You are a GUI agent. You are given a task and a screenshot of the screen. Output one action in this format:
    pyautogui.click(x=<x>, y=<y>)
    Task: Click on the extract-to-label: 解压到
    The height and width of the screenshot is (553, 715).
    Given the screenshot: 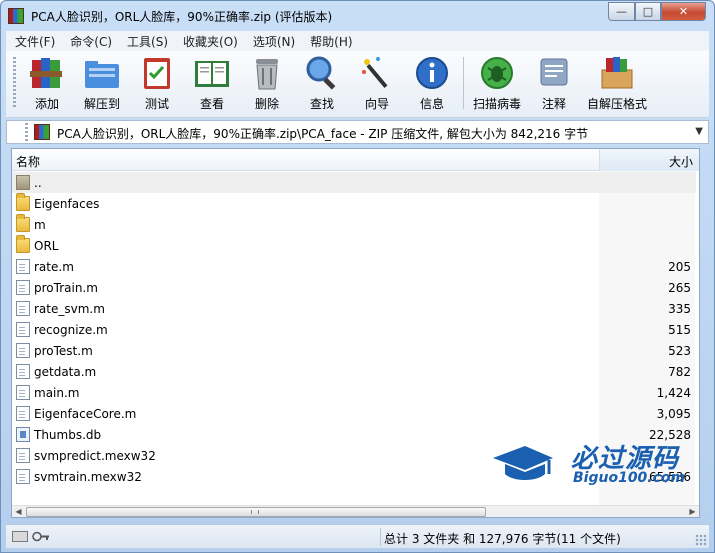 What is the action you would take?
    pyautogui.click(x=101, y=104)
    